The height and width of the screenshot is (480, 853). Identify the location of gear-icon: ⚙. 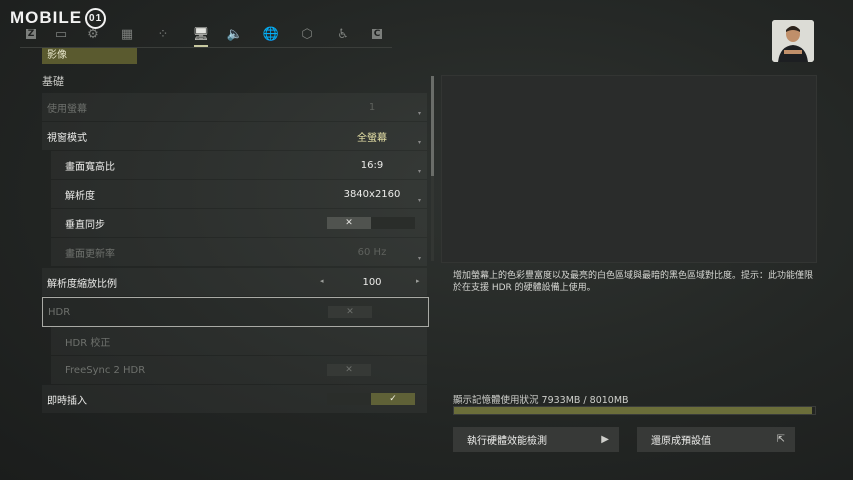
(93, 34).